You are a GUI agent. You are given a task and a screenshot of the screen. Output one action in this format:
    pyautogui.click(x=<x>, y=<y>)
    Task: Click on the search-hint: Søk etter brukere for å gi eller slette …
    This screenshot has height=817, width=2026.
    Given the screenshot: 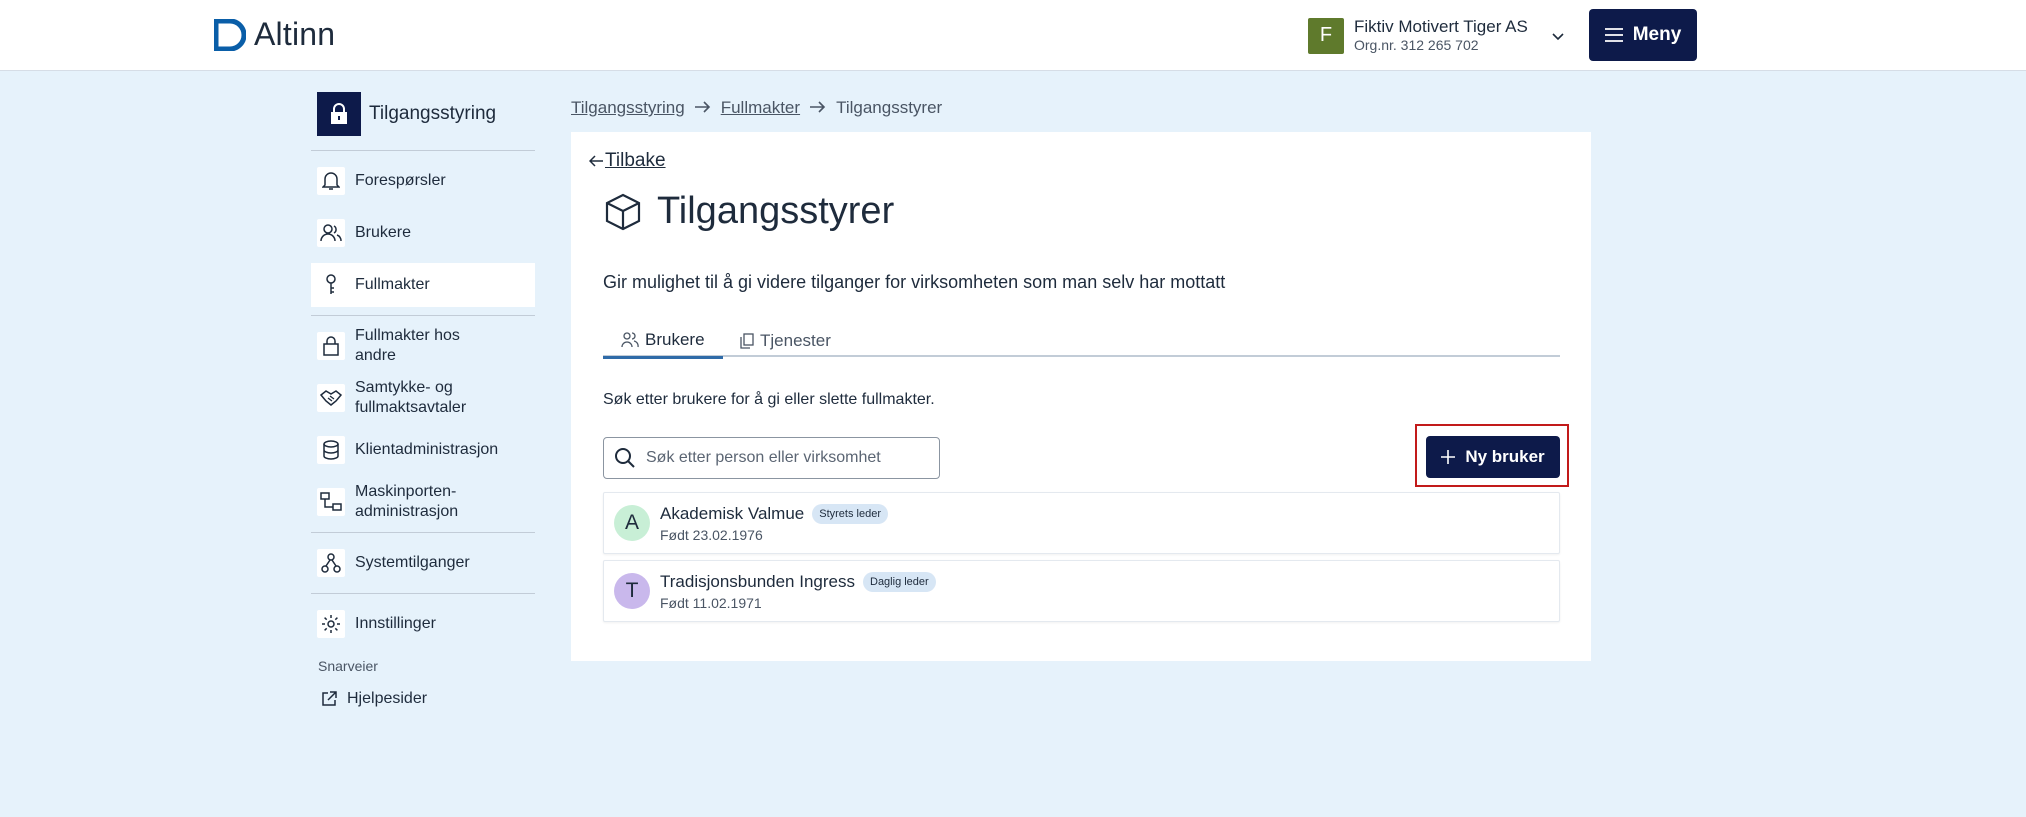 What is the action you would take?
    pyautogui.click(x=769, y=399)
    